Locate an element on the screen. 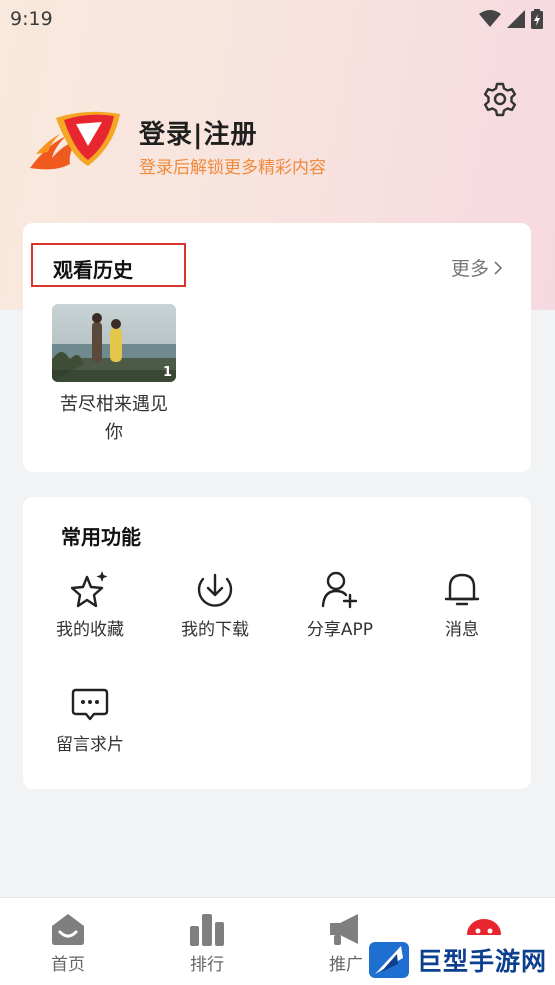 The height and width of the screenshot is (985, 555). status-icons is located at coordinates (511, 19).